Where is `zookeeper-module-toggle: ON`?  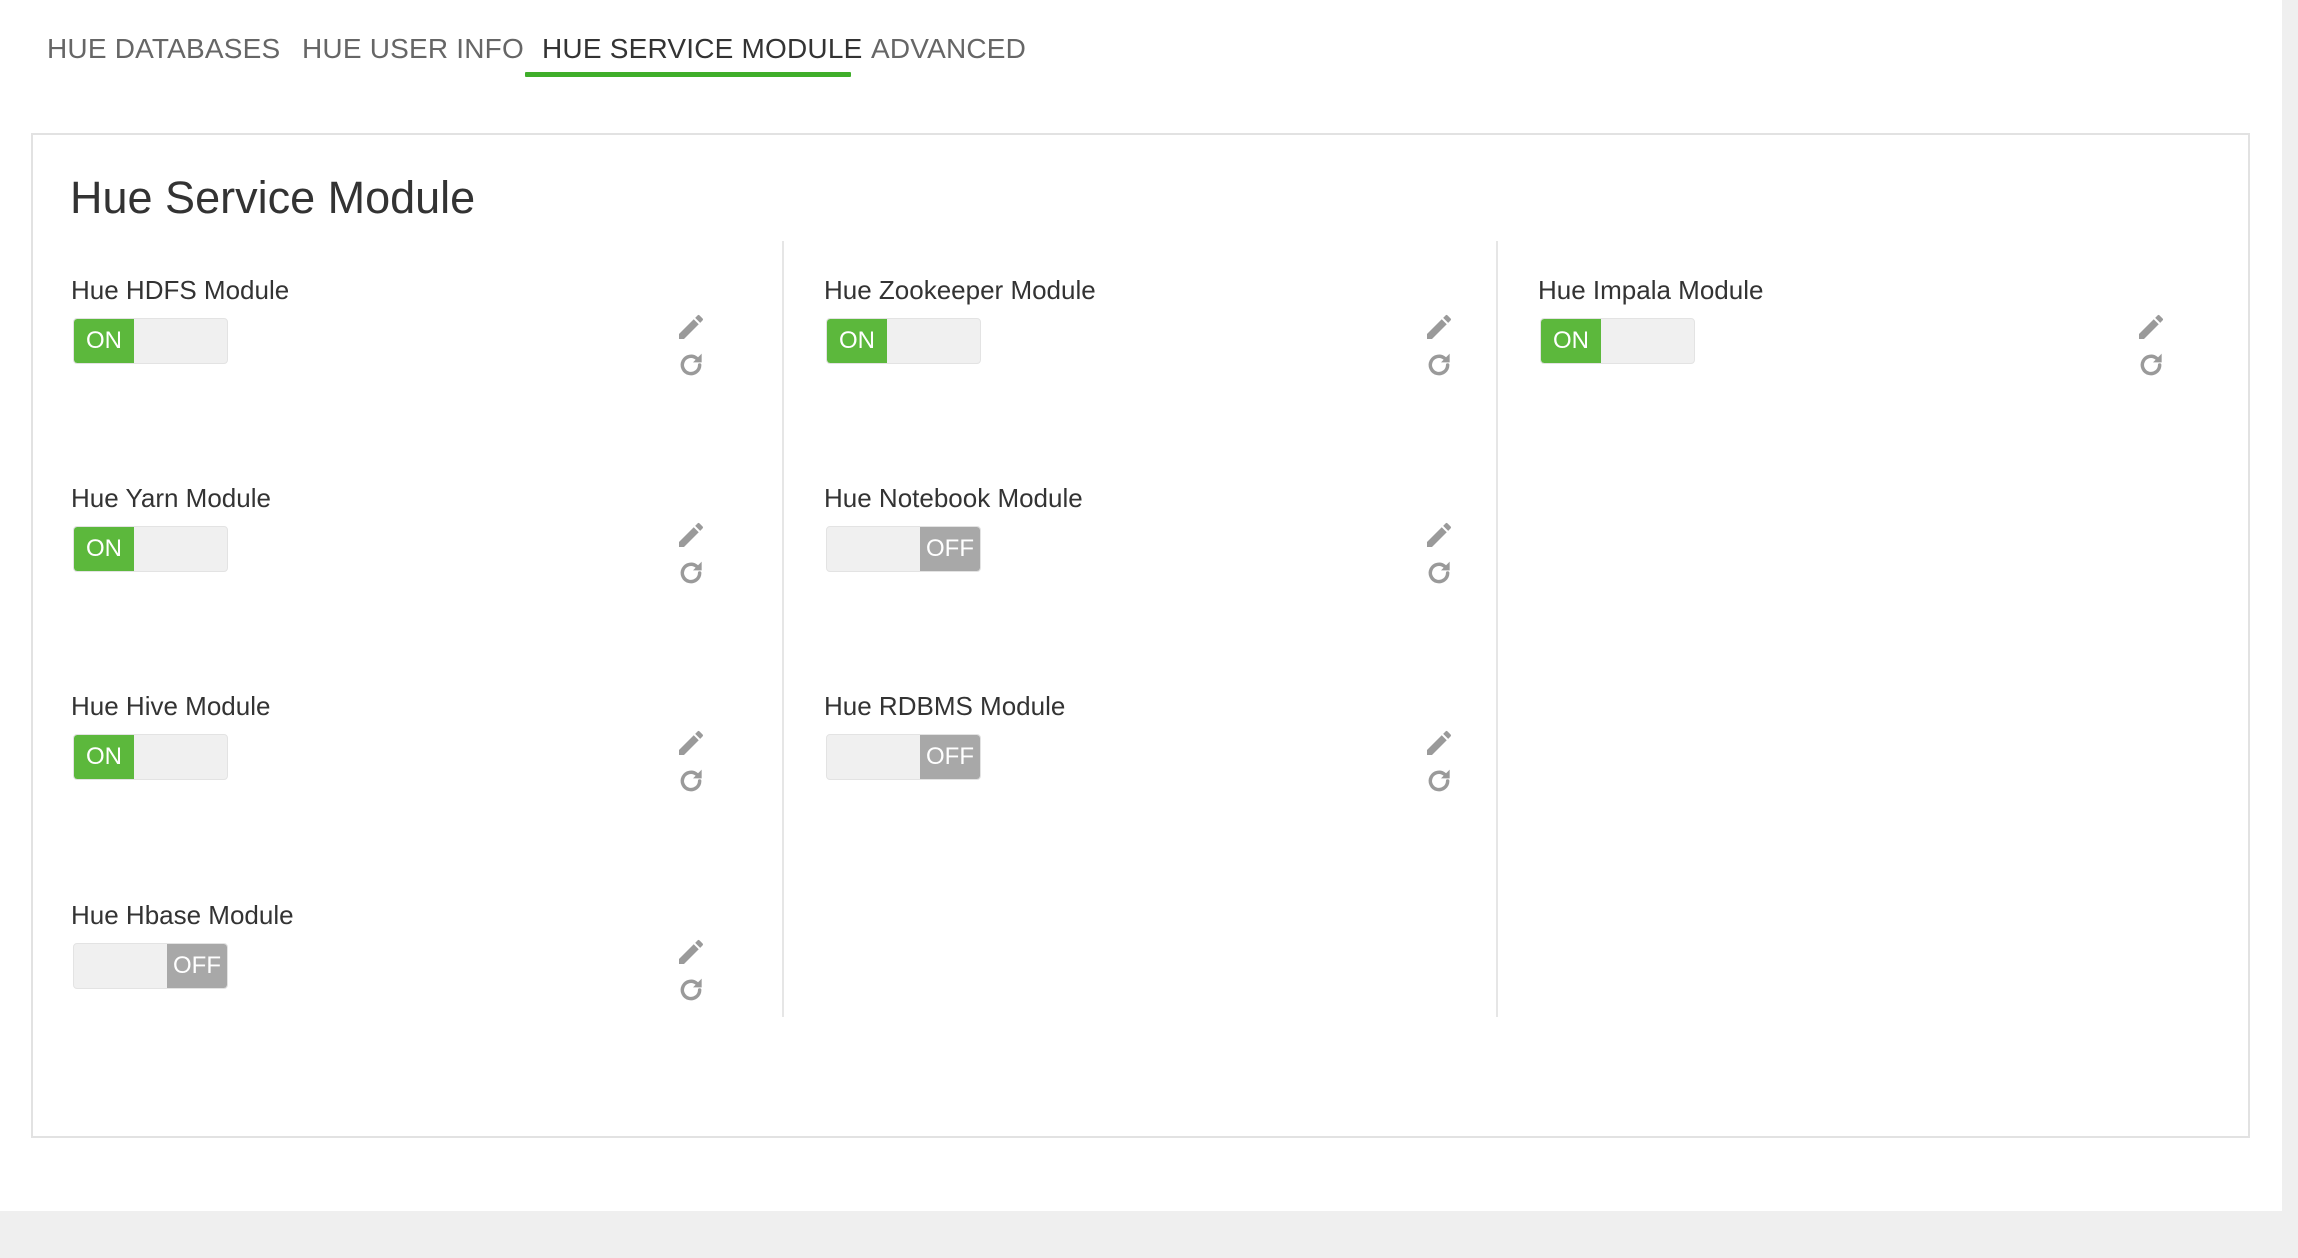 zookeeper-module-toggle: ON is located at coordinates (903, 341).